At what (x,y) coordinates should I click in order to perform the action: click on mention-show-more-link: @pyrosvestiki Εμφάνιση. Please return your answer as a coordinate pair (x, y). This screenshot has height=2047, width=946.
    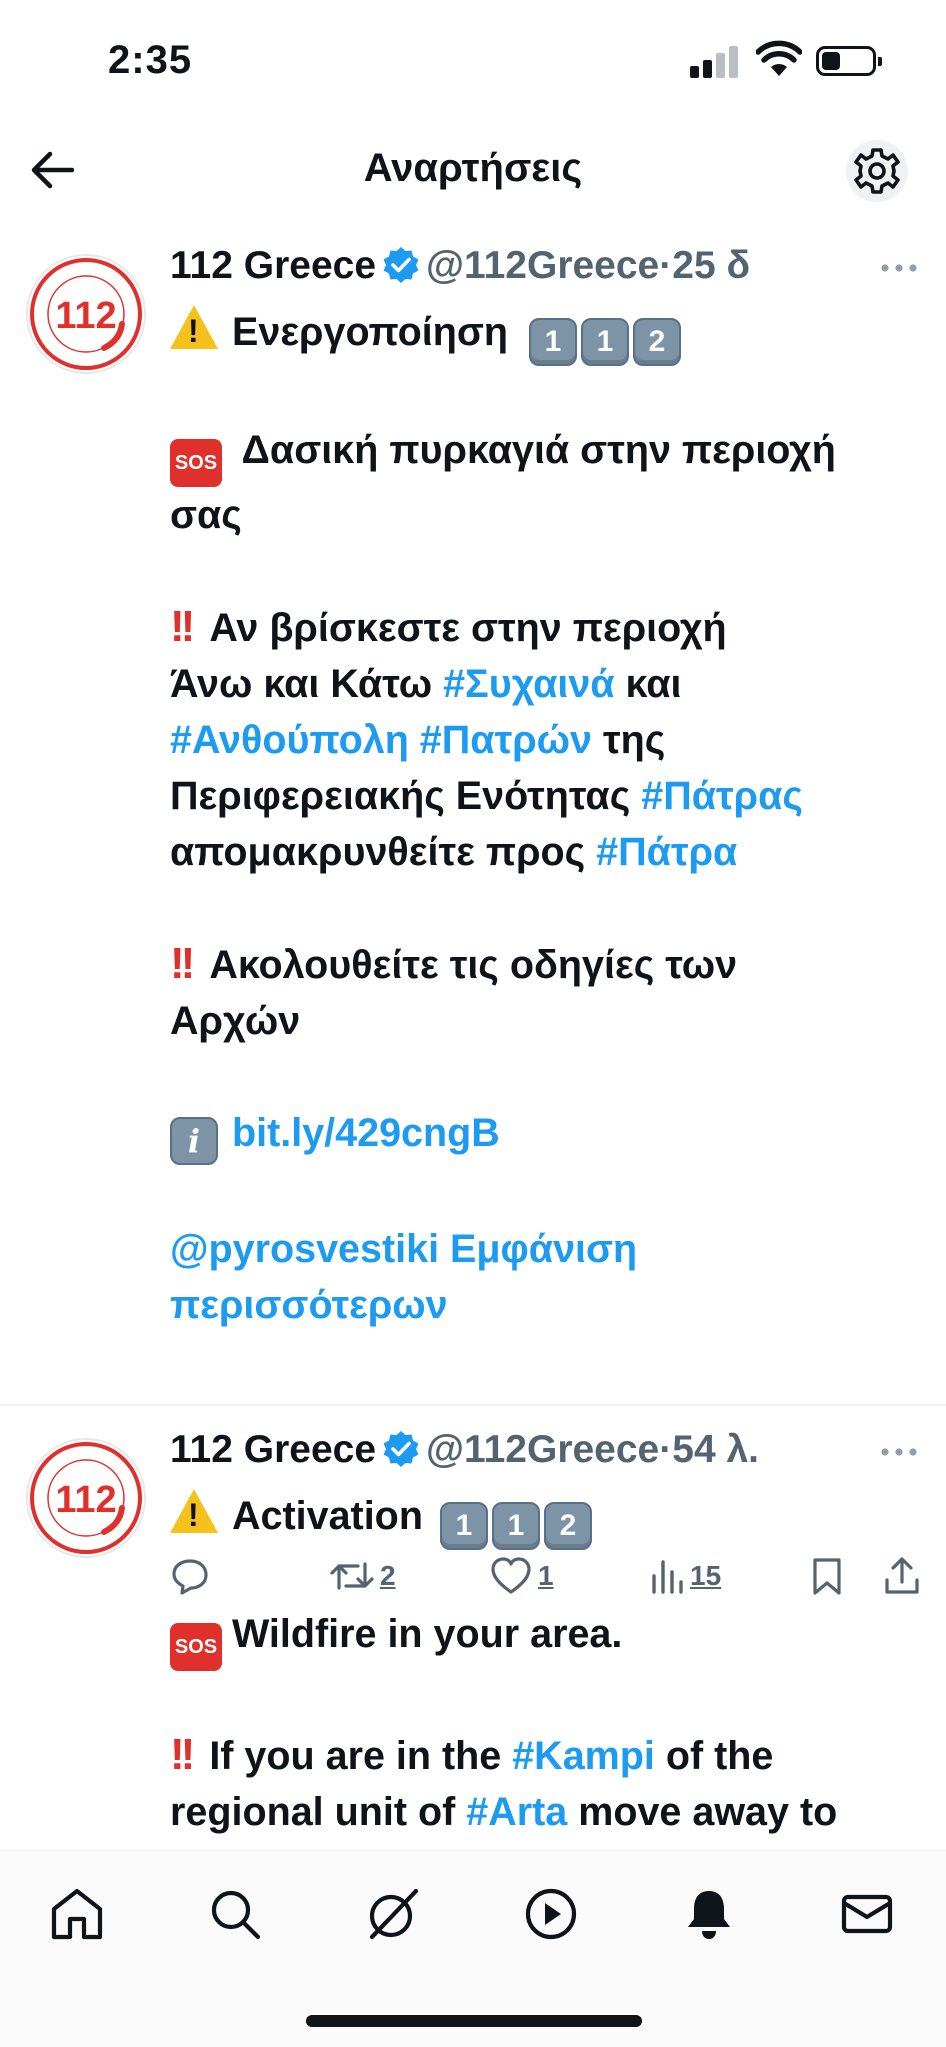
    Looking at the image, I should click on (550, 1249).